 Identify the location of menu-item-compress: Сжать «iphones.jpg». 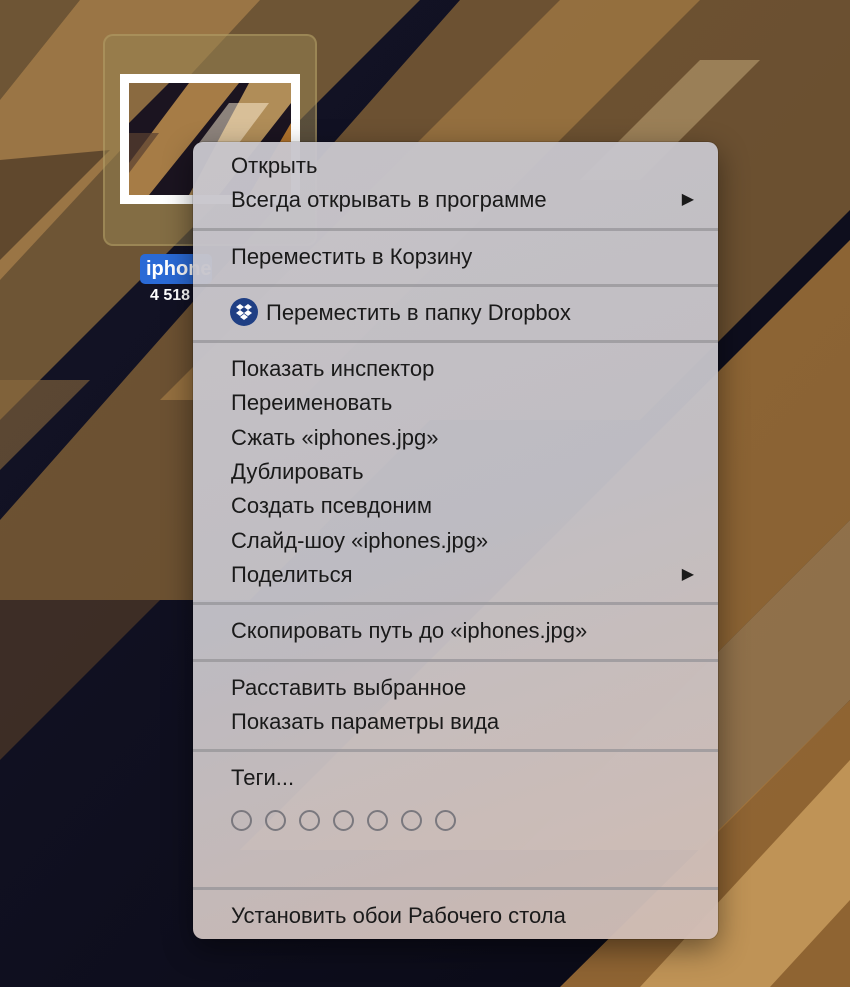
(455, 438).